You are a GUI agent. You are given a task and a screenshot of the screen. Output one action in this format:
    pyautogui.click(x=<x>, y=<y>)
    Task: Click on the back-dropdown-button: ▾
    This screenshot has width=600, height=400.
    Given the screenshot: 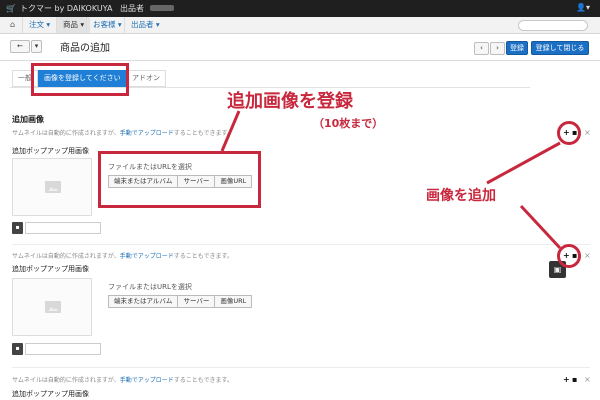 What is the action you would take?
    pyautogui.click(x=36, y=46)
    